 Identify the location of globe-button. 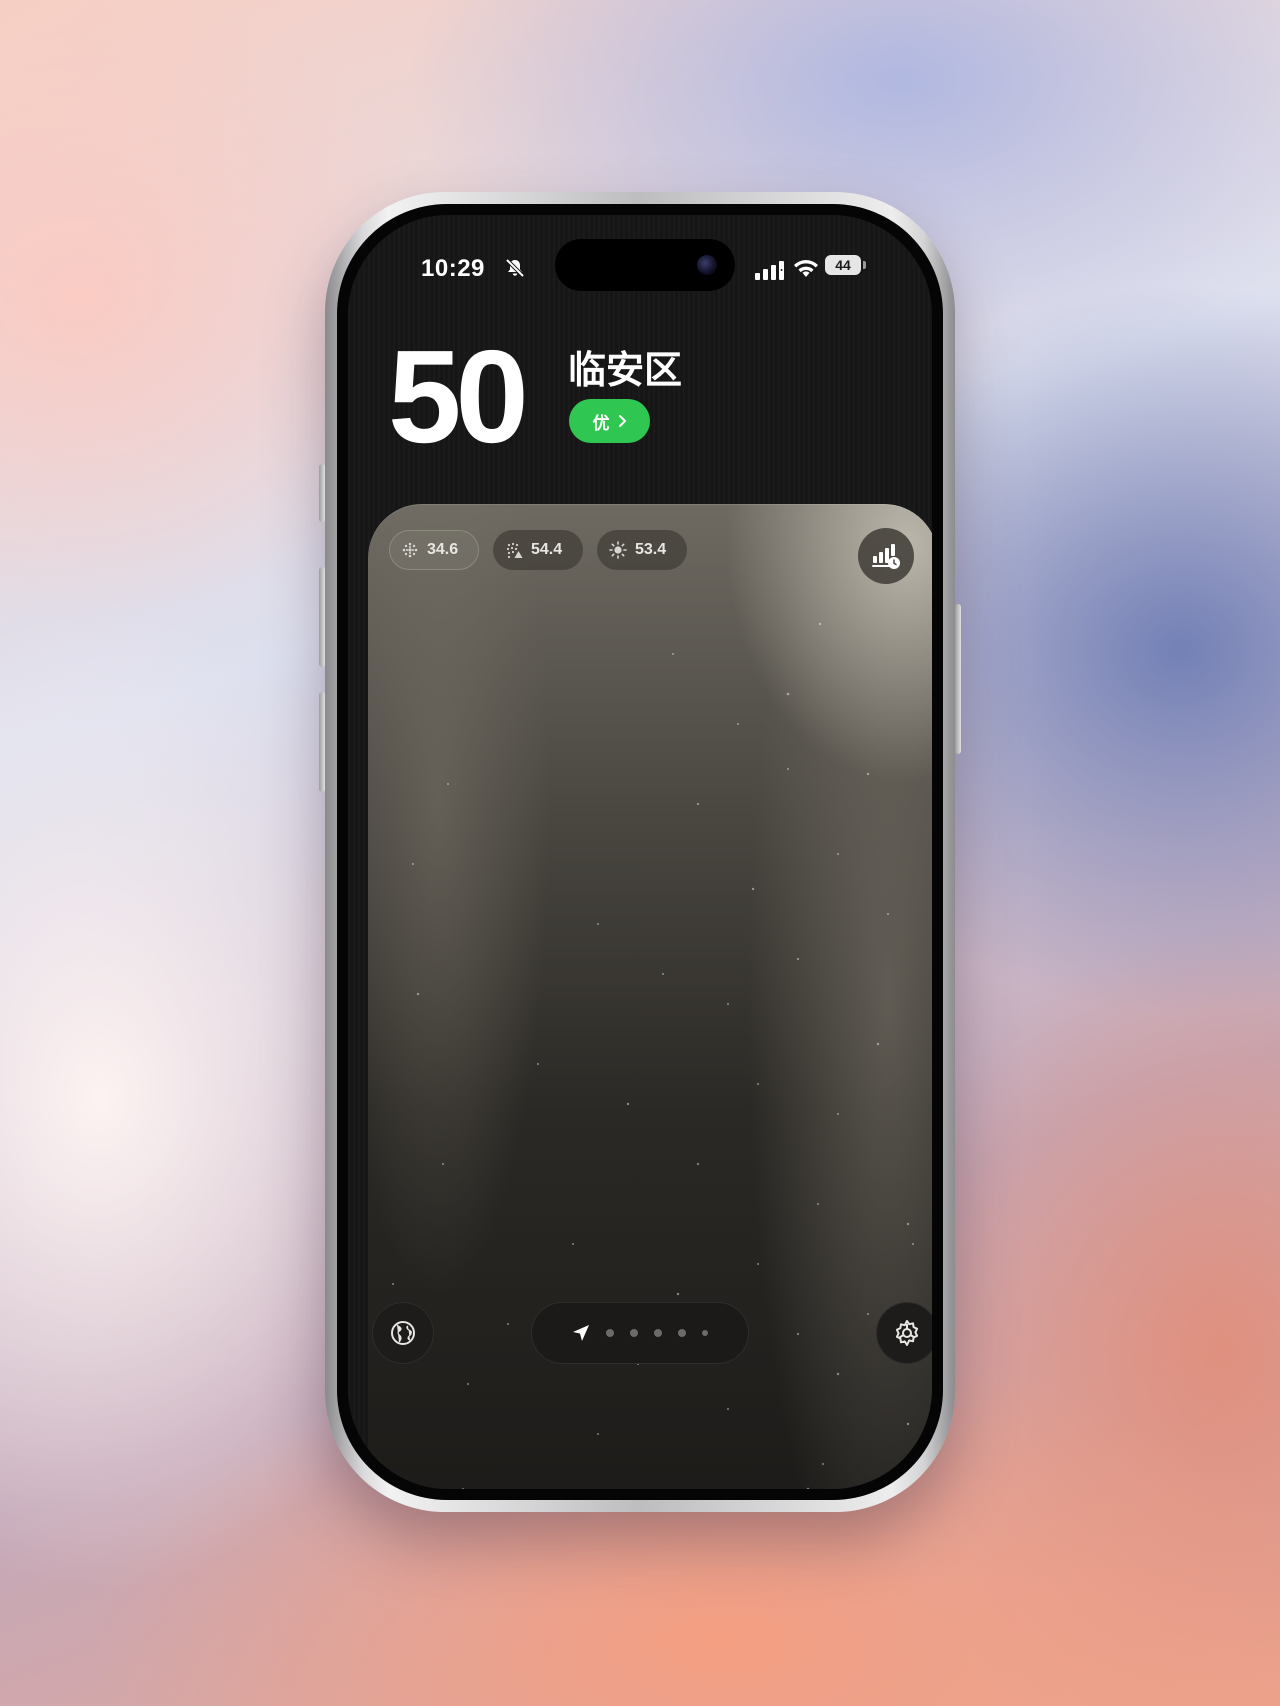
(403, 1333).